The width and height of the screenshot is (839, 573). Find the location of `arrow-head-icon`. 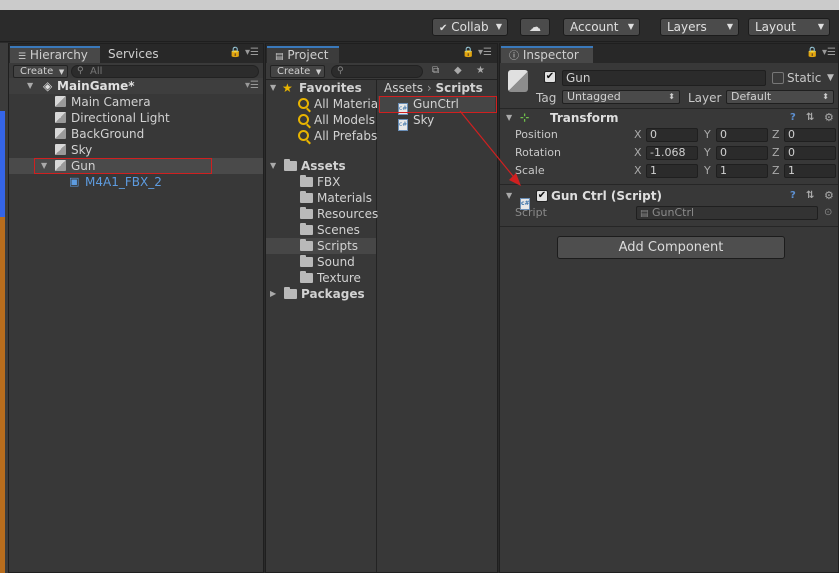

arrow-head-icon is located at coordinates (515, 179).